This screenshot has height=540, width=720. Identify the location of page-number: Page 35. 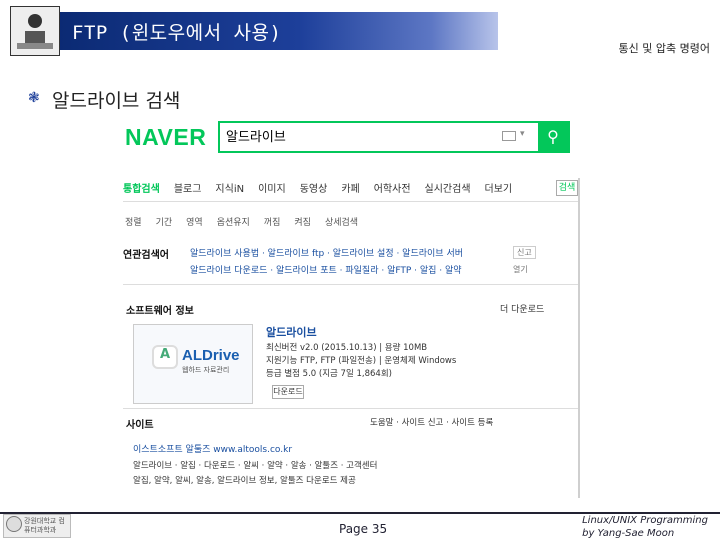
(363, 529).